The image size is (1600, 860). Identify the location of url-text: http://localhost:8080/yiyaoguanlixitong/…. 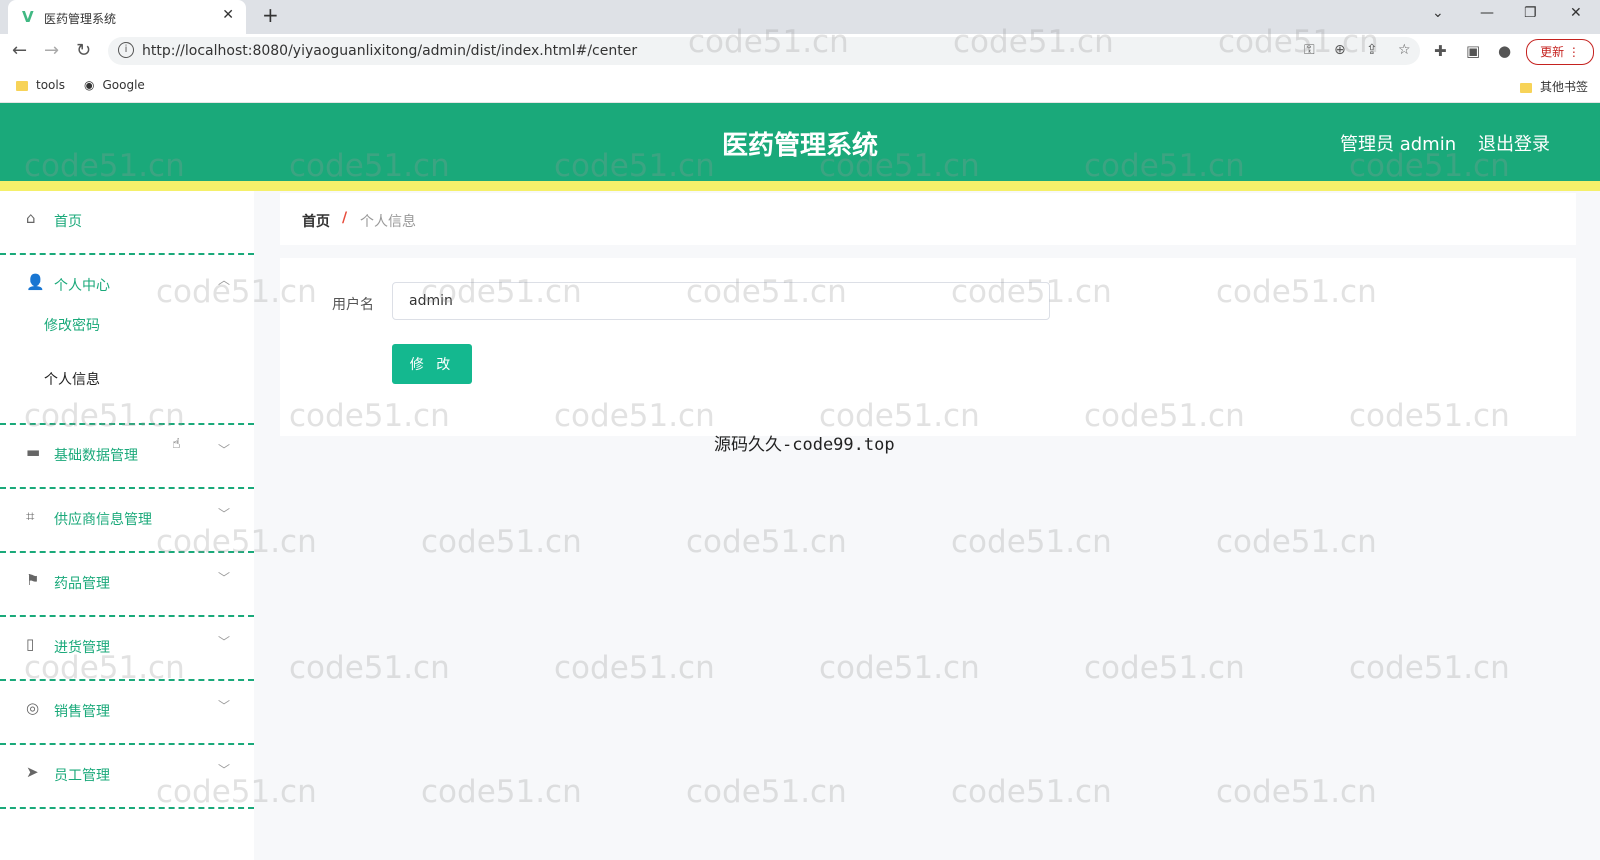
(390, 51).